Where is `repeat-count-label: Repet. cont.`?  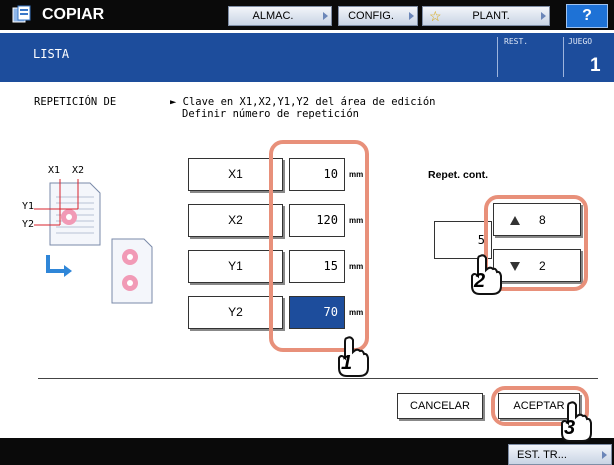
repeat-count-label: Repet. cont. is located at coordinates (458, 175).